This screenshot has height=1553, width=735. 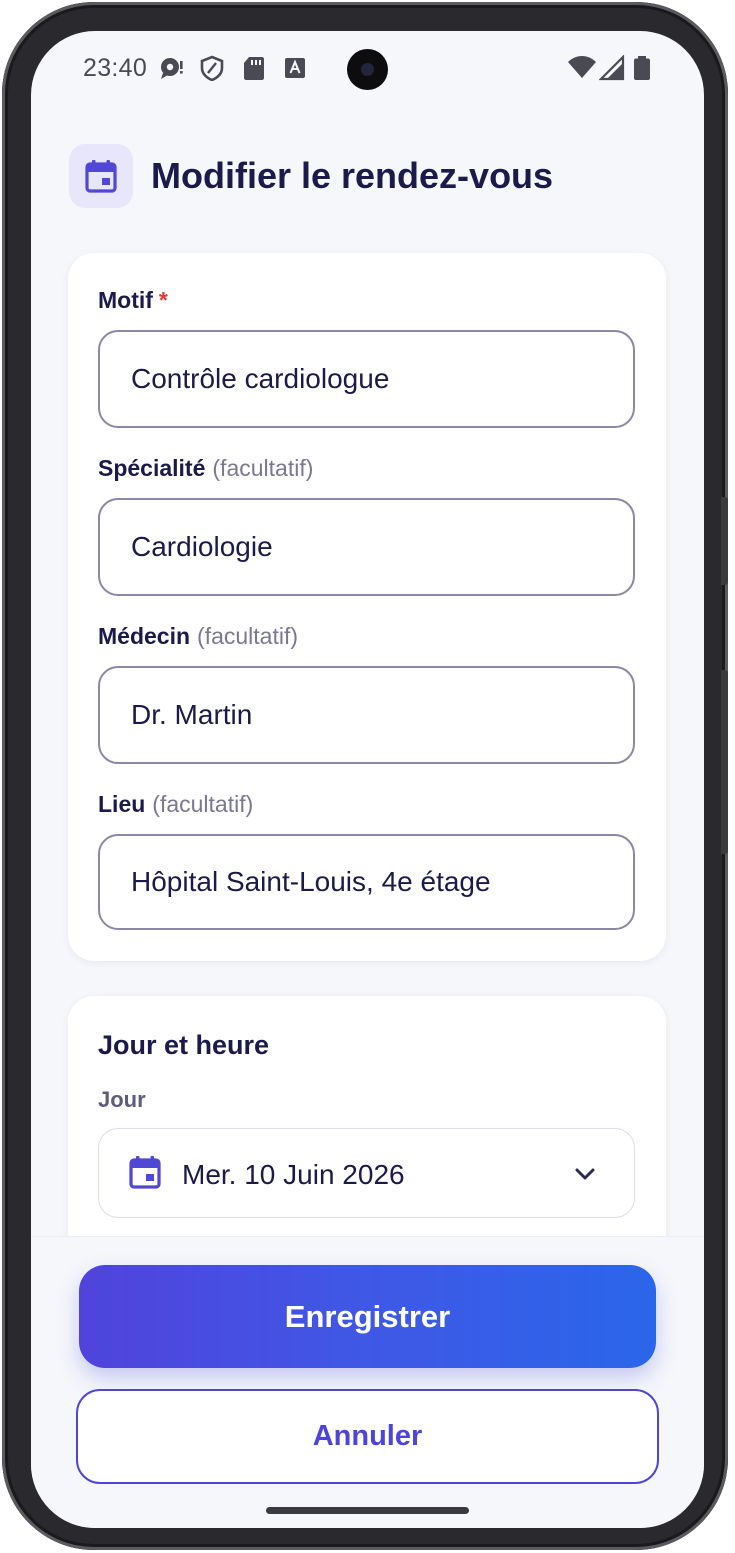 I want to click on field-label-text: Spécialité, so click(x=152, y=468).